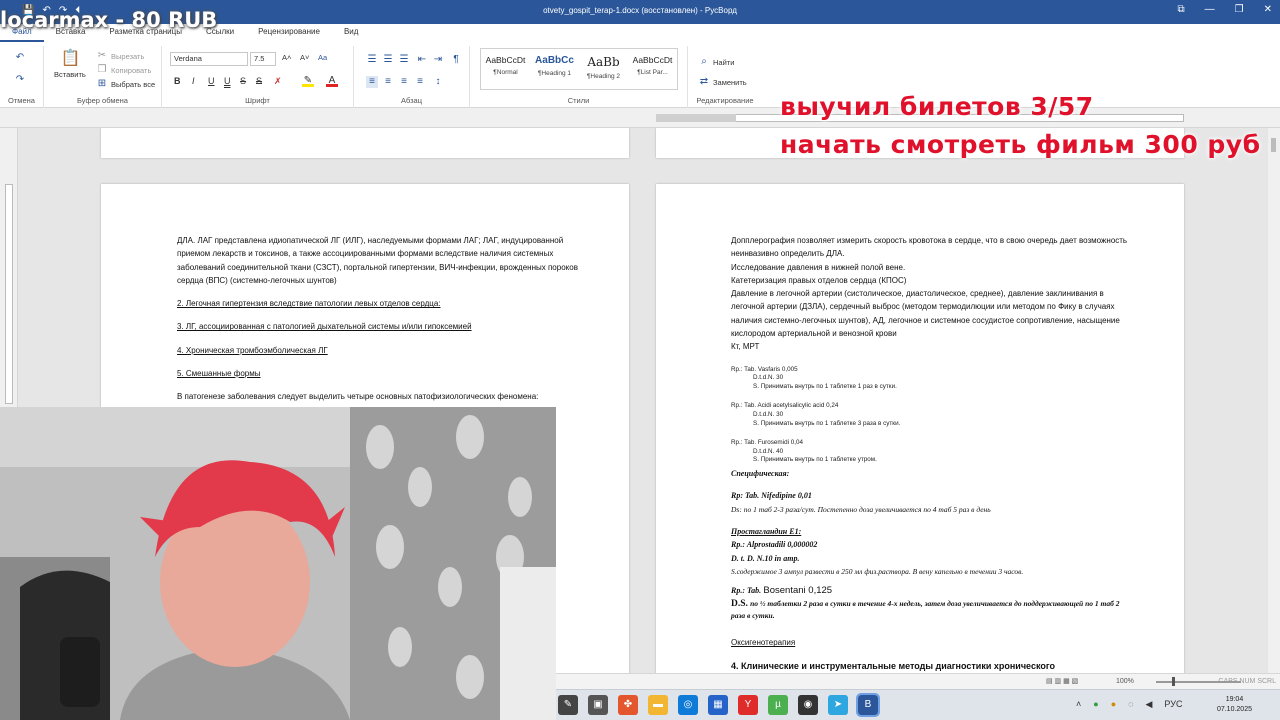 This screenshot has height=720, width=1280. What do you see at coordinates (209, 59) in the screenshot?
I see `font-family-select: Verdana` at bounding box center [209, 59].